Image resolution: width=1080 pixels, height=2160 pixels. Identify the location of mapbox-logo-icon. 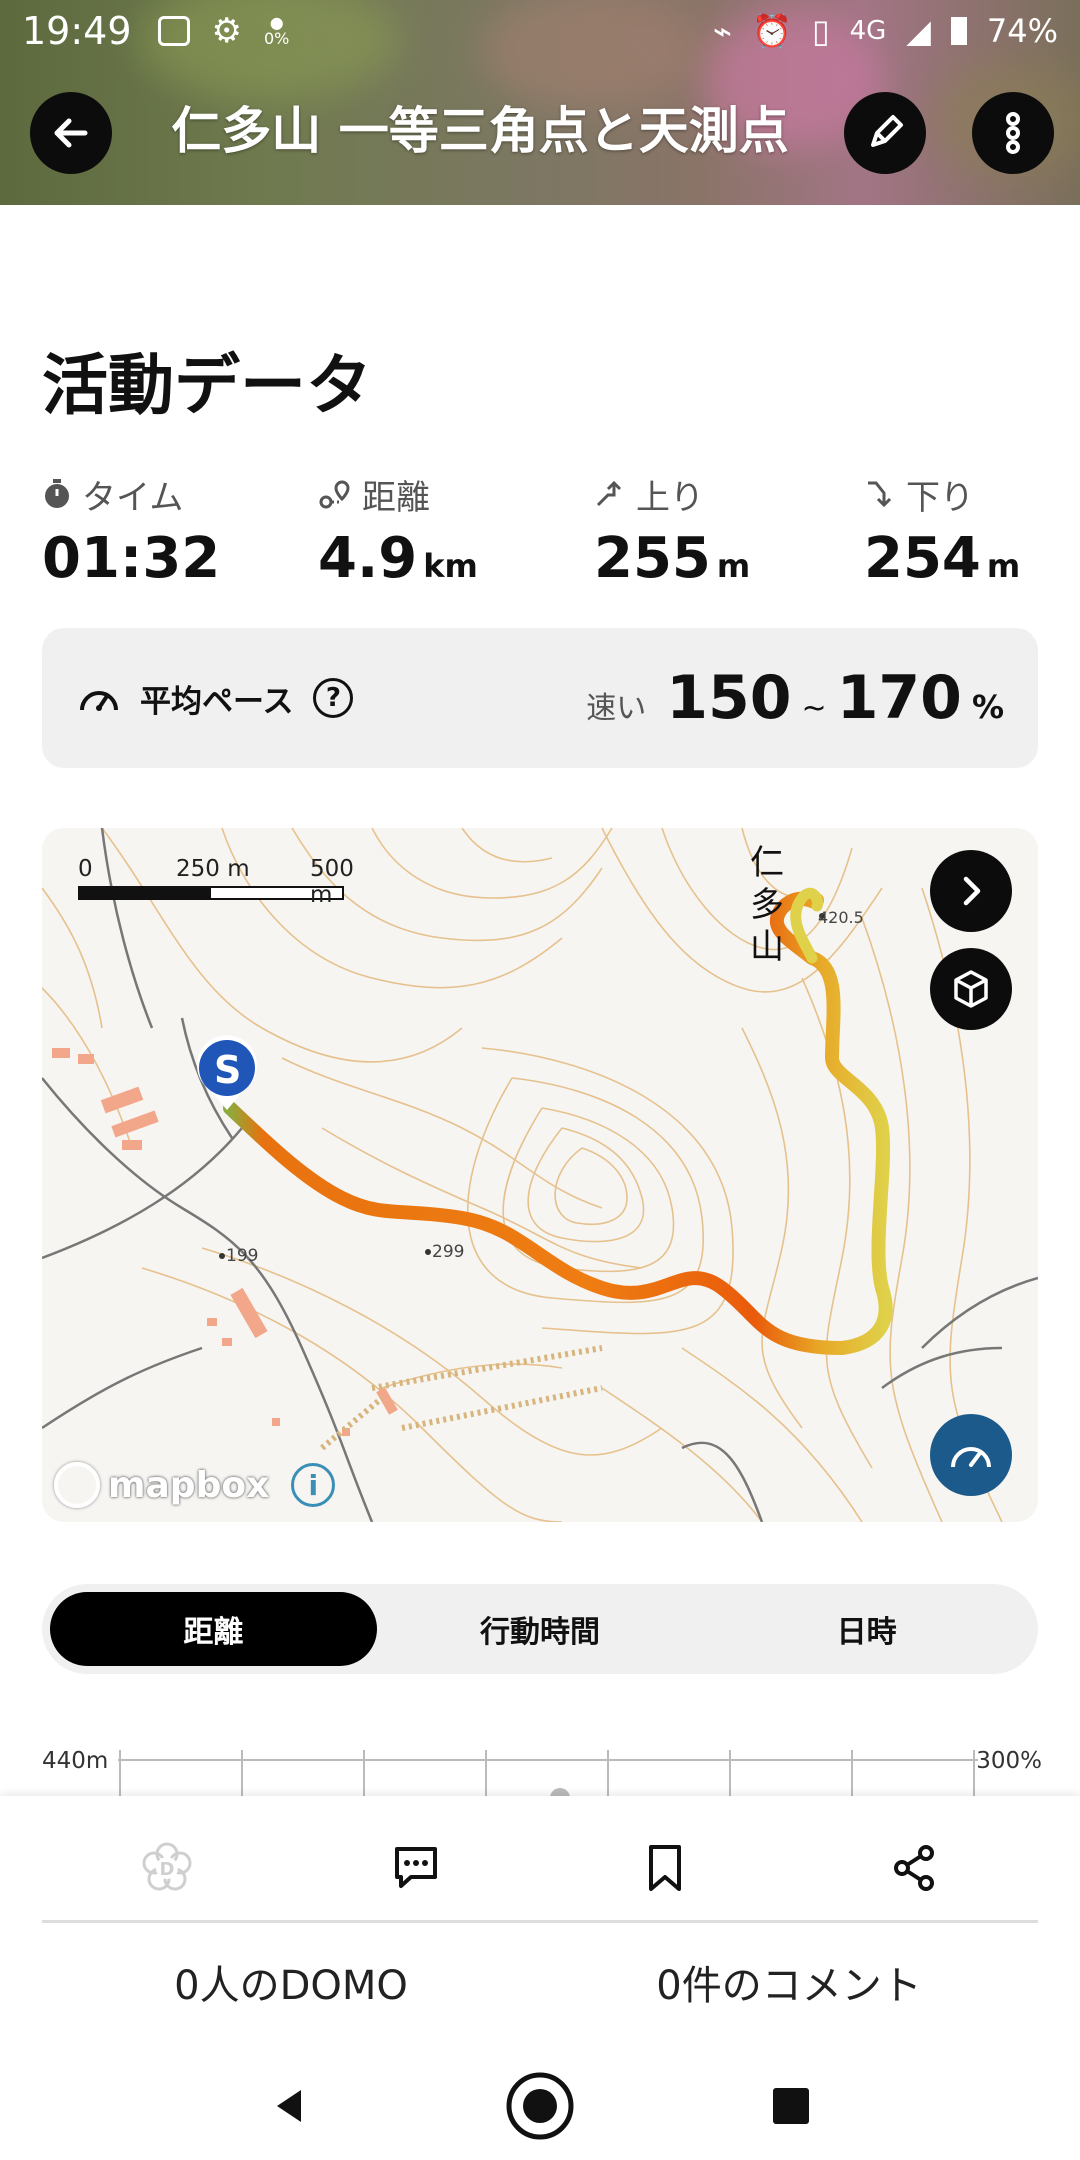
(77, 1485).